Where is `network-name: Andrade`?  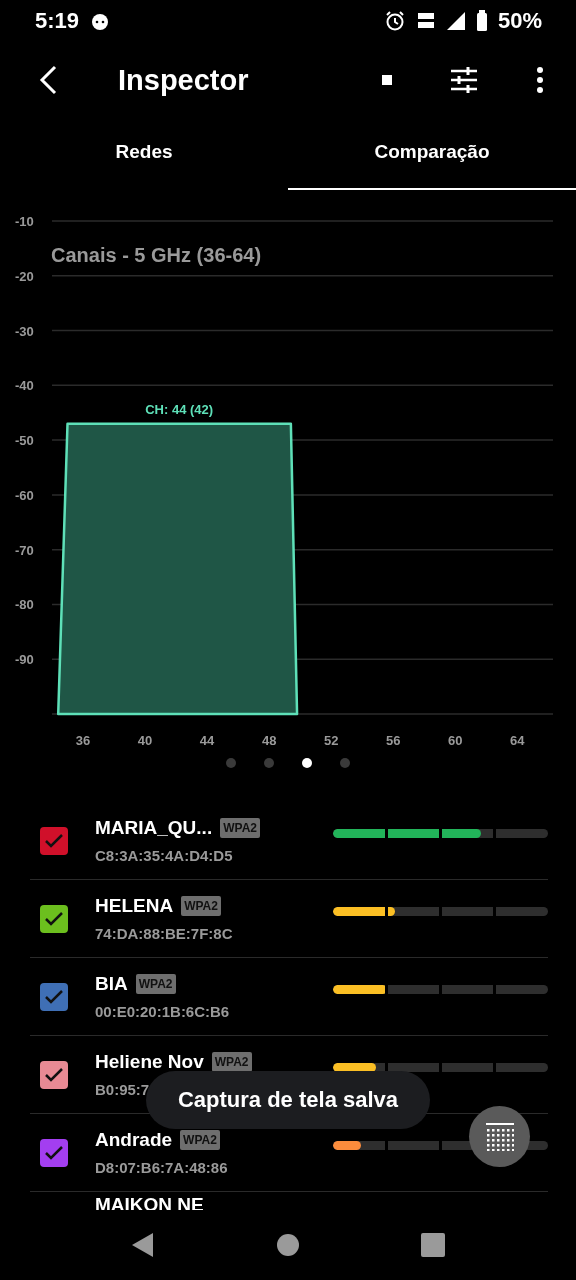 network-name: Andrade is located at coordinates (134, 1140).